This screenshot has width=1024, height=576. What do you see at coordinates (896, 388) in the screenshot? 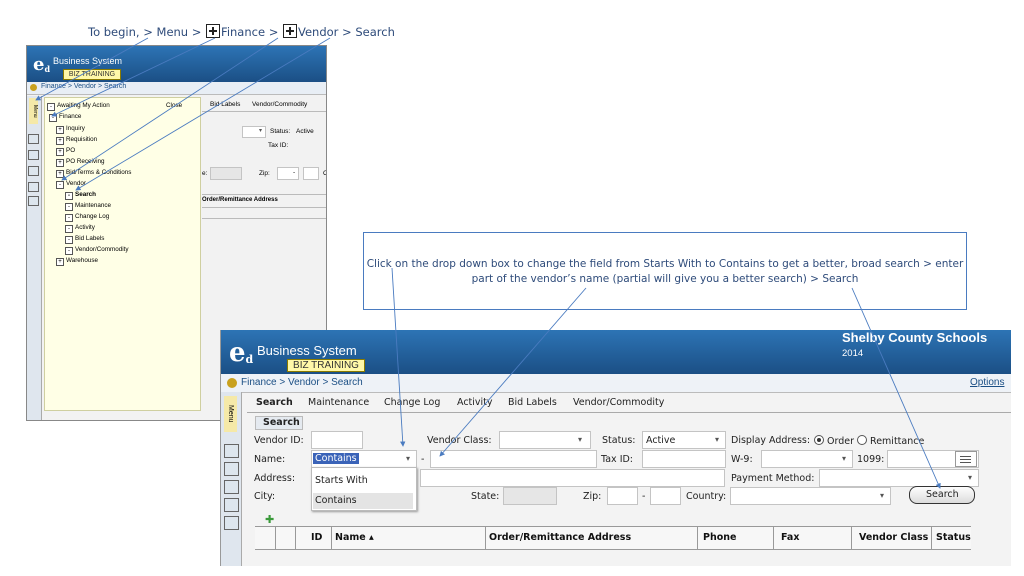
I see `pointer-to-search-button` at bounding box center [896, 388].